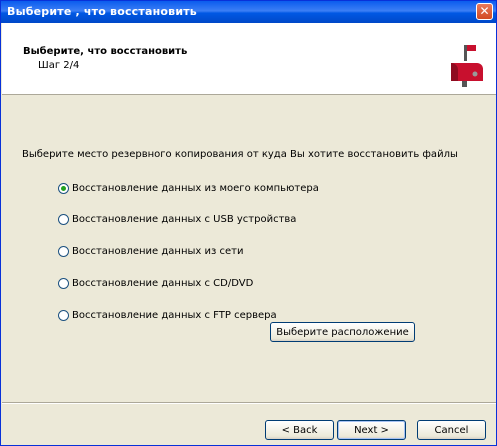 This screenshot has height=446, width=497. Describe the element at coordinates (105, 51) in the screenshot. I see `header-title: Выберите, что восстановить` at that location.